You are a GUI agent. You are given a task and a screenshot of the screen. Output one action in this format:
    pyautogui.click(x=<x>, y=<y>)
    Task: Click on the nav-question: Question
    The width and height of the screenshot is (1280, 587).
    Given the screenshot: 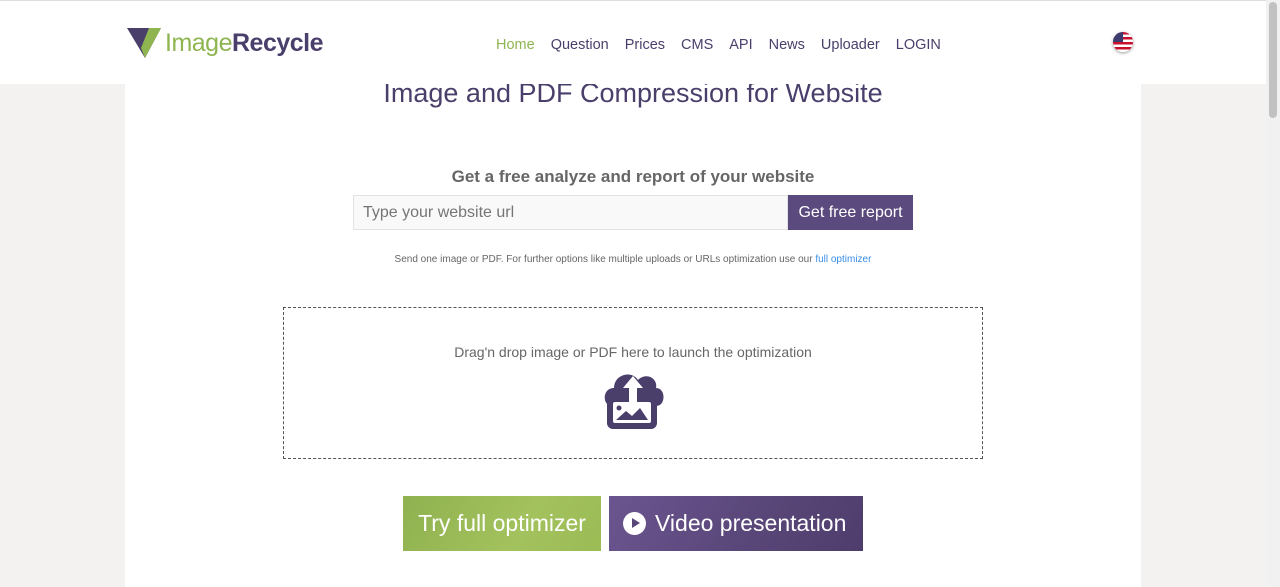 What is the action you would take?
    pyautogui.click(x=580, y=45)
    